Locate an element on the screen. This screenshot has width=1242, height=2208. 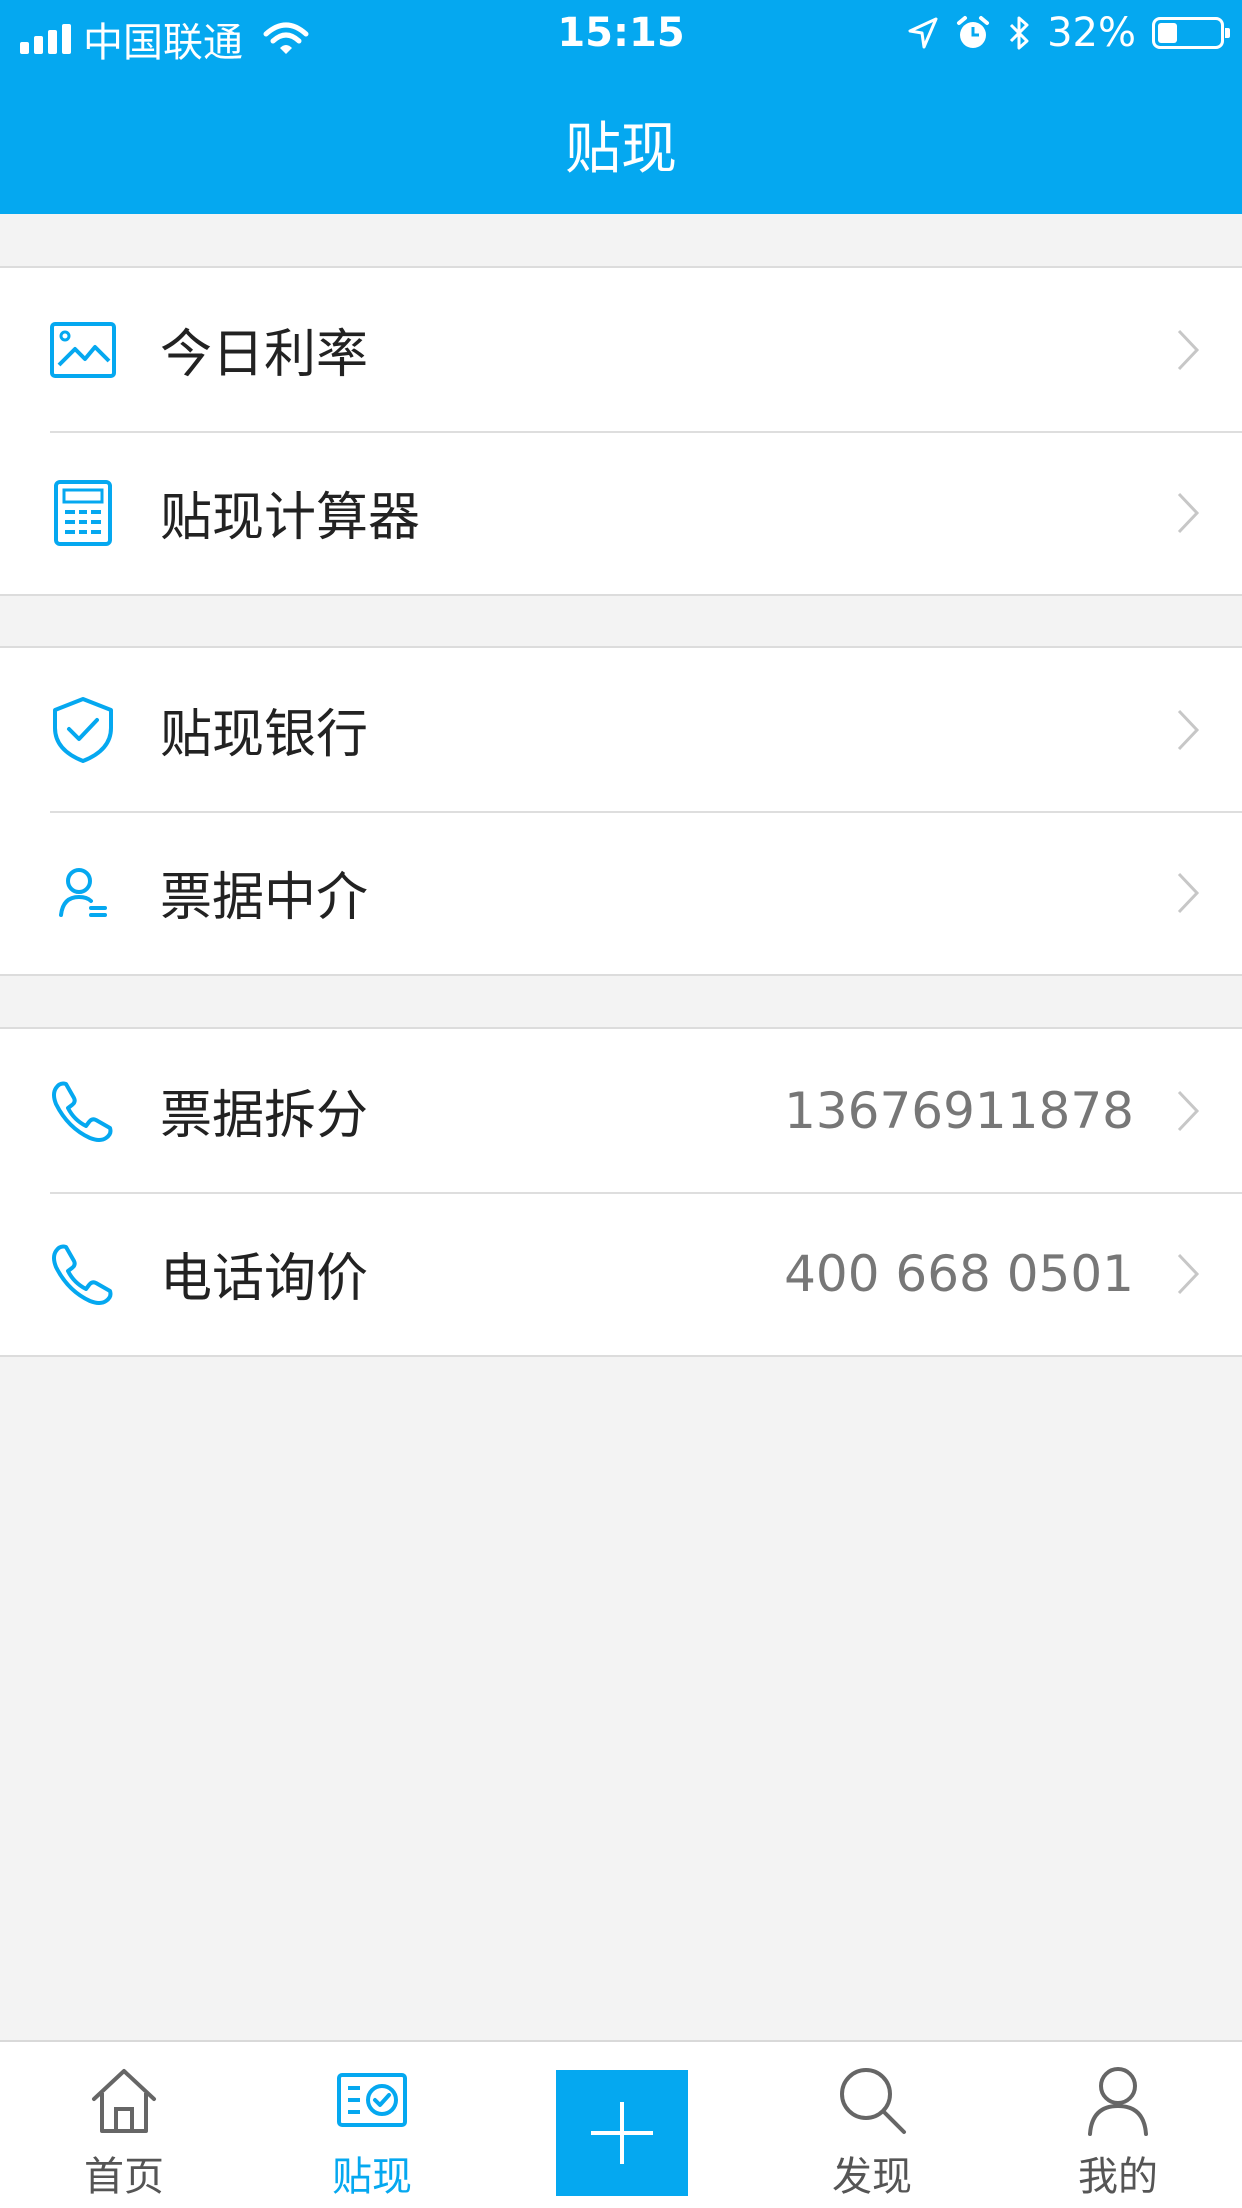
tab-label: 首页 is located at coordinates (124, 2177).